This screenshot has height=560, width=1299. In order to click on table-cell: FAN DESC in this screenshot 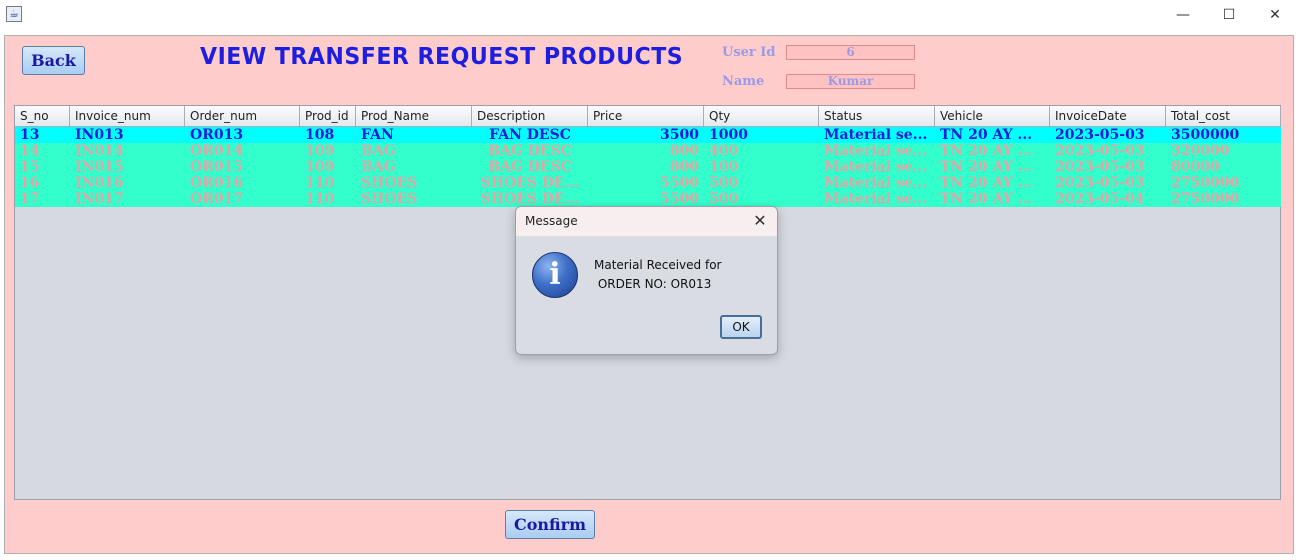, I will do `click(530, 135)`.